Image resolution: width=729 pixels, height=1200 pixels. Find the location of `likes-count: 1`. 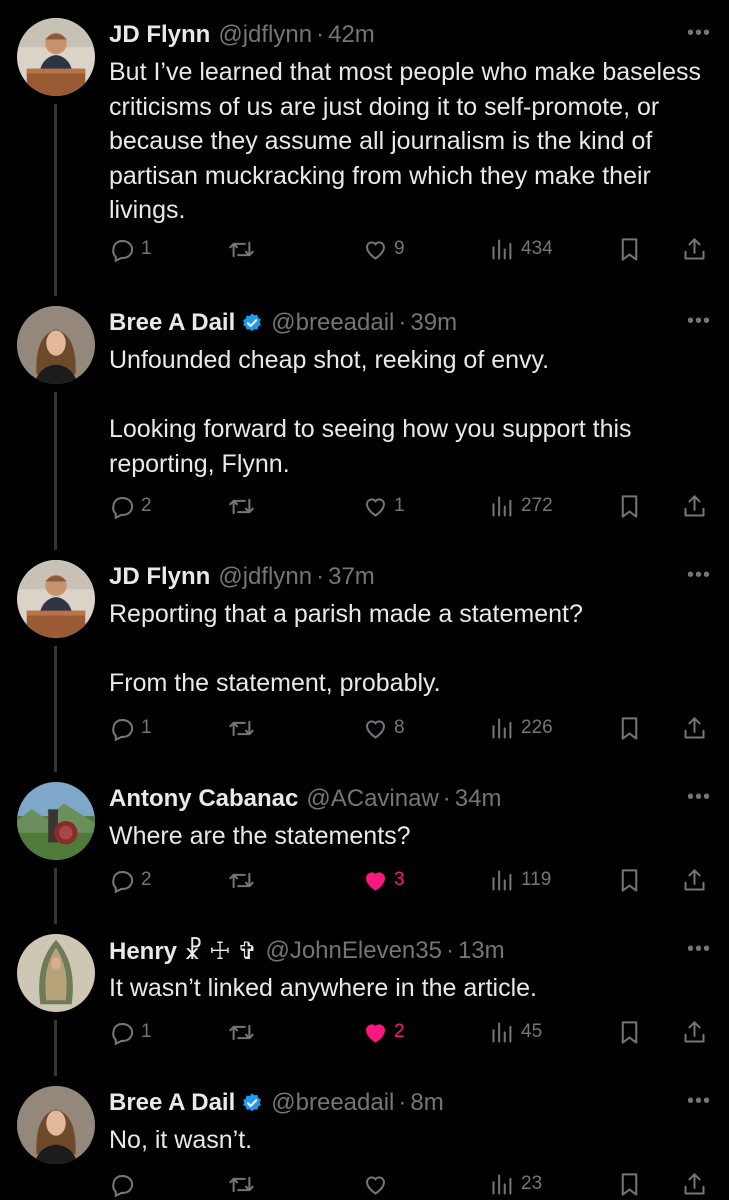

likes-count: 1 is located at coordinates (399, 505).